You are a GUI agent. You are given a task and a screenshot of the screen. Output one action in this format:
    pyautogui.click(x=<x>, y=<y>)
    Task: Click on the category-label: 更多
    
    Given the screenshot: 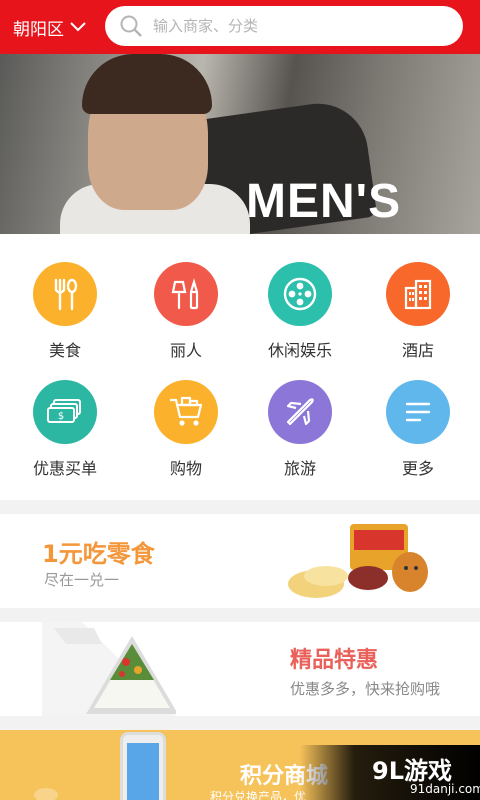 What is the action you would take?
    pyautogui.click(x=417, y=468)
    